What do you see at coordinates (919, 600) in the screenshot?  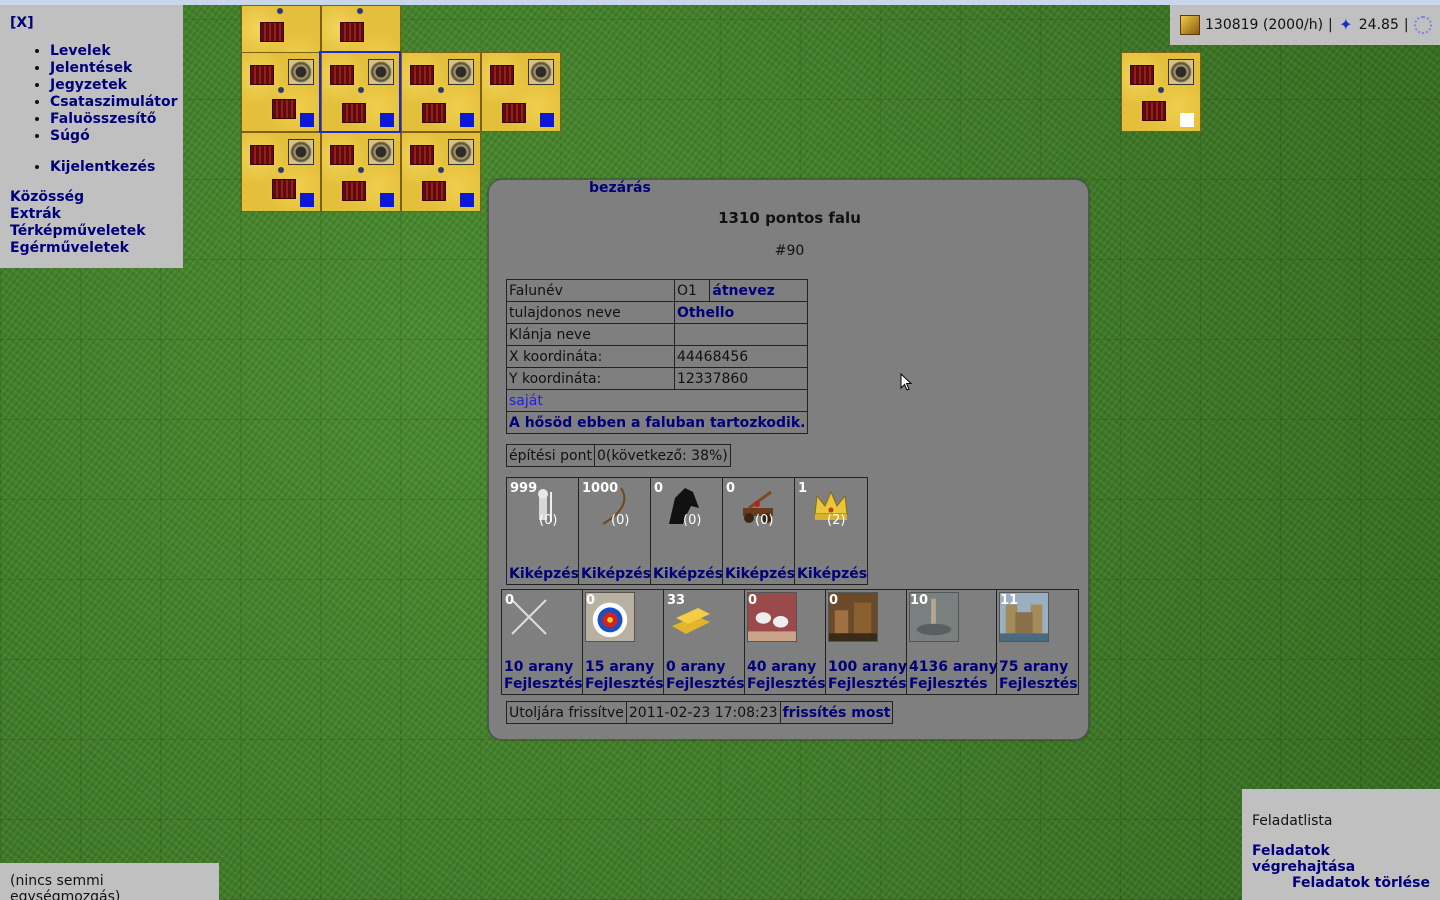 I see `upgrade-level: 10` at bounding box center [919, 600].